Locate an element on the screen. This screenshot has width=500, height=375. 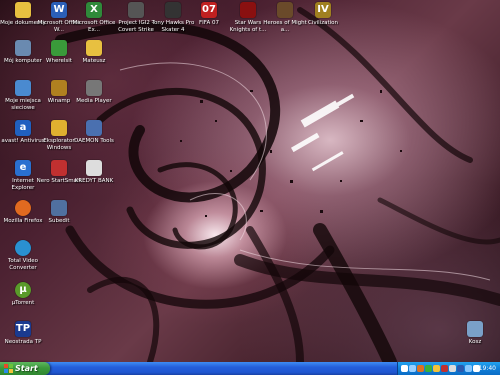
start-label: Start is located at coordinates (26, 368).